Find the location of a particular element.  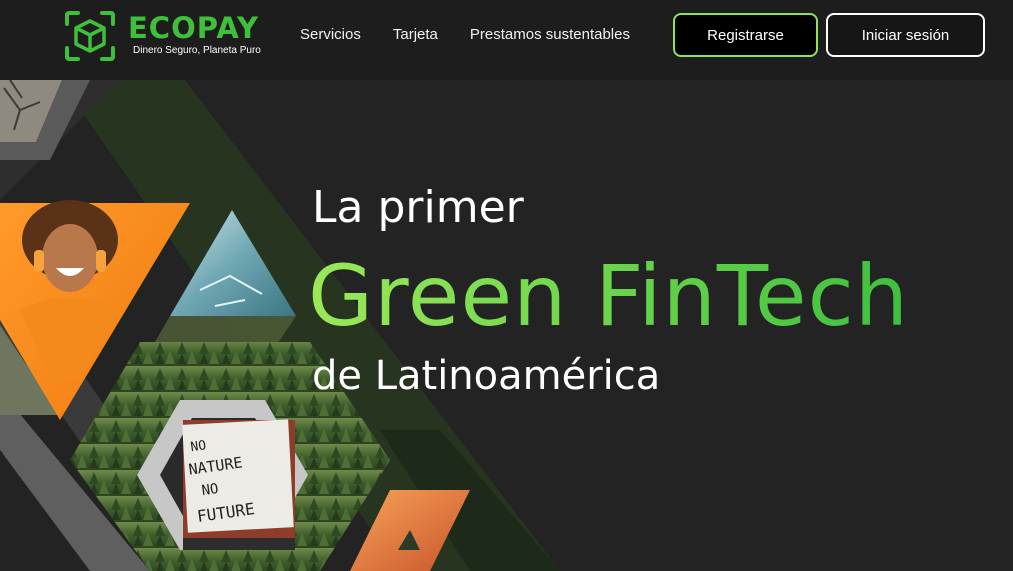

headline-line-1: La primer is located at coordinates (418, 207).